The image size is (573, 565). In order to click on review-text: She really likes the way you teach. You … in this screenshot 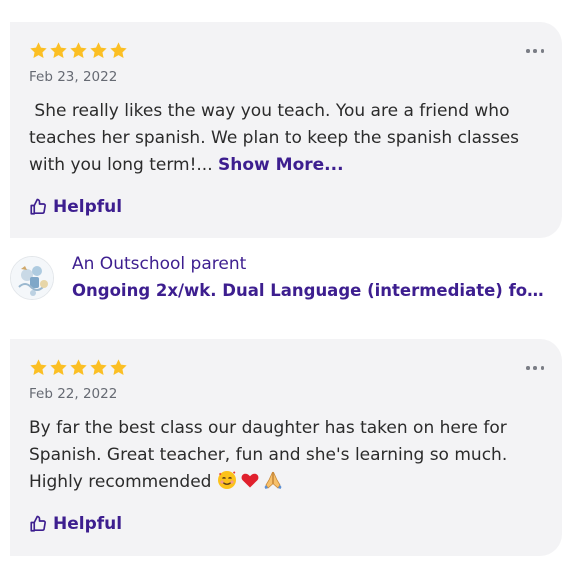, I will do `click(289, 138)`.